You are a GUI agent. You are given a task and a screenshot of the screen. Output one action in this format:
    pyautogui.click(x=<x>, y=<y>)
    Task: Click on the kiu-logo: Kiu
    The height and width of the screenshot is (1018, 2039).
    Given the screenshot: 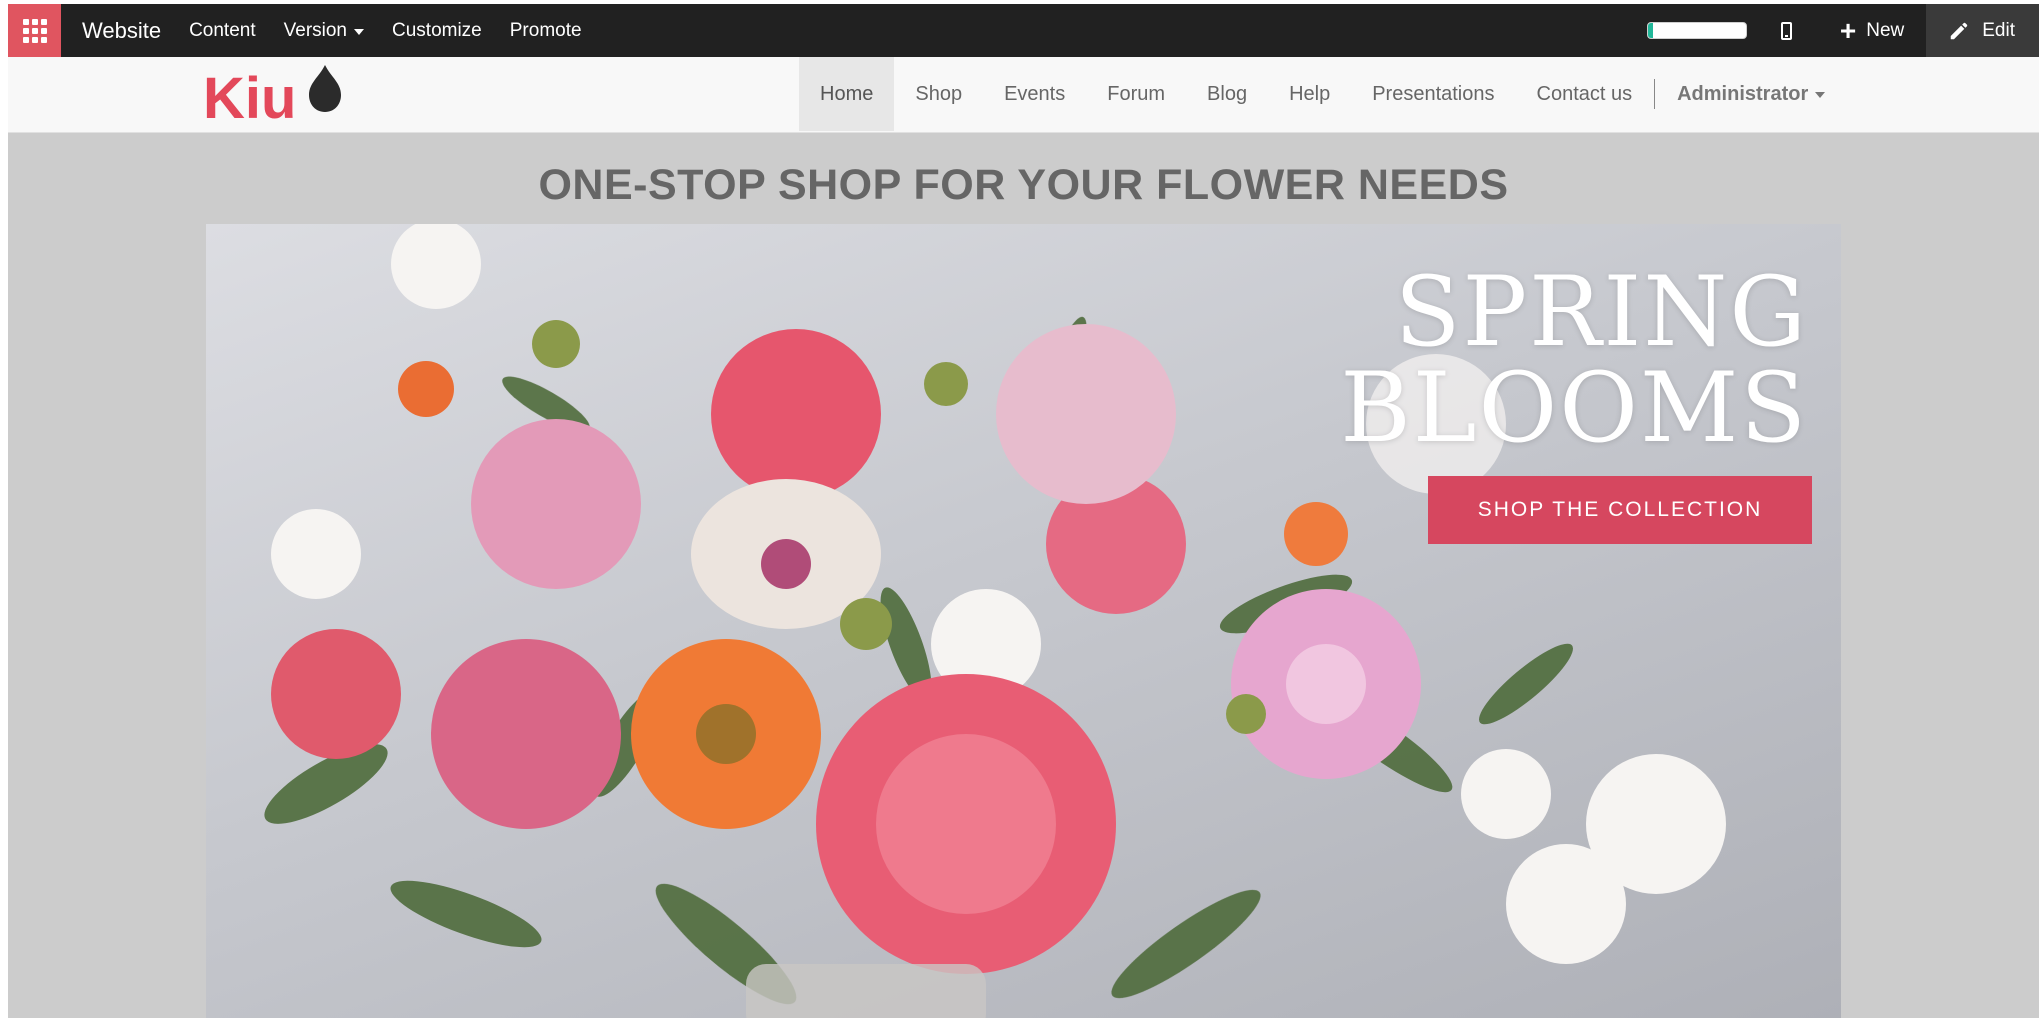 What is the action you would take?
    pyautogui.click(x=278, y=92)
    